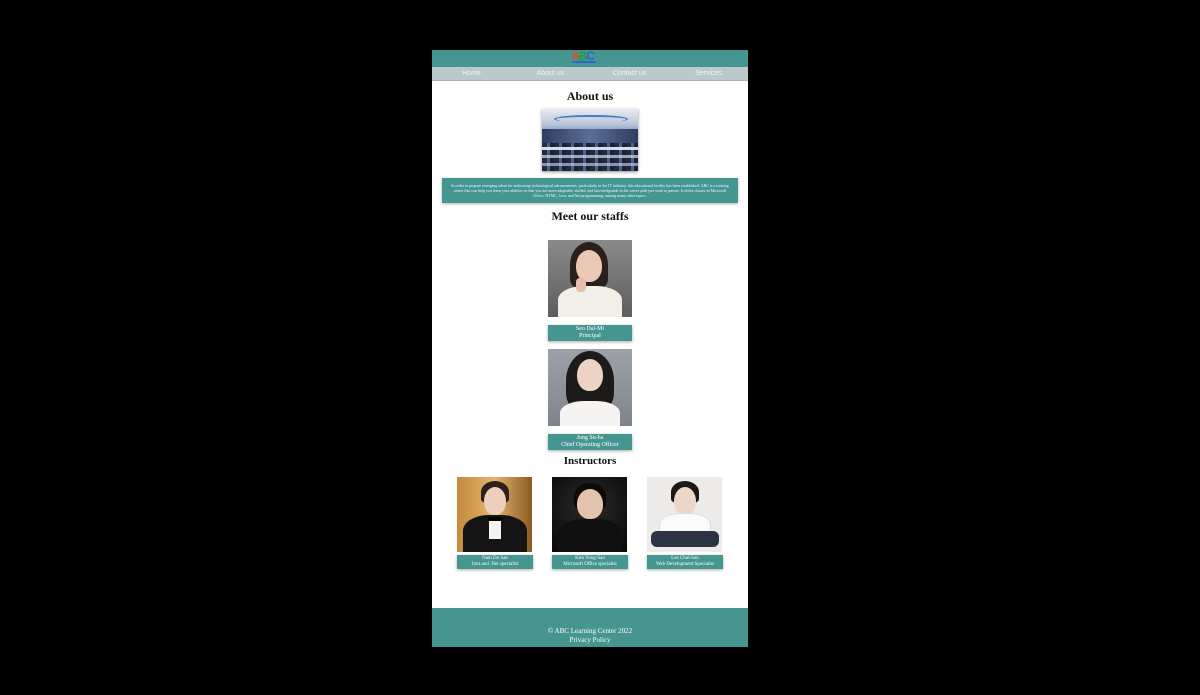  What do you see at coordinates (590, 387) in the screenshot?
I see `staff-photo-coo` at bounding box center [590, 387].